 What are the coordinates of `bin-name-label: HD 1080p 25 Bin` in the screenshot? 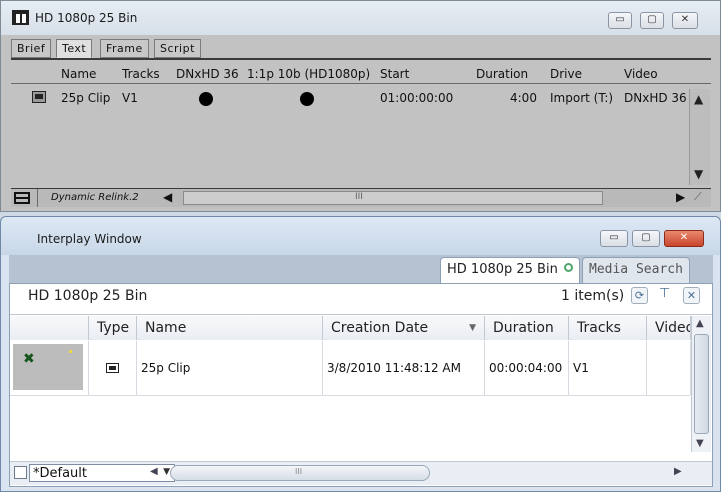 It's located at (88, 296).